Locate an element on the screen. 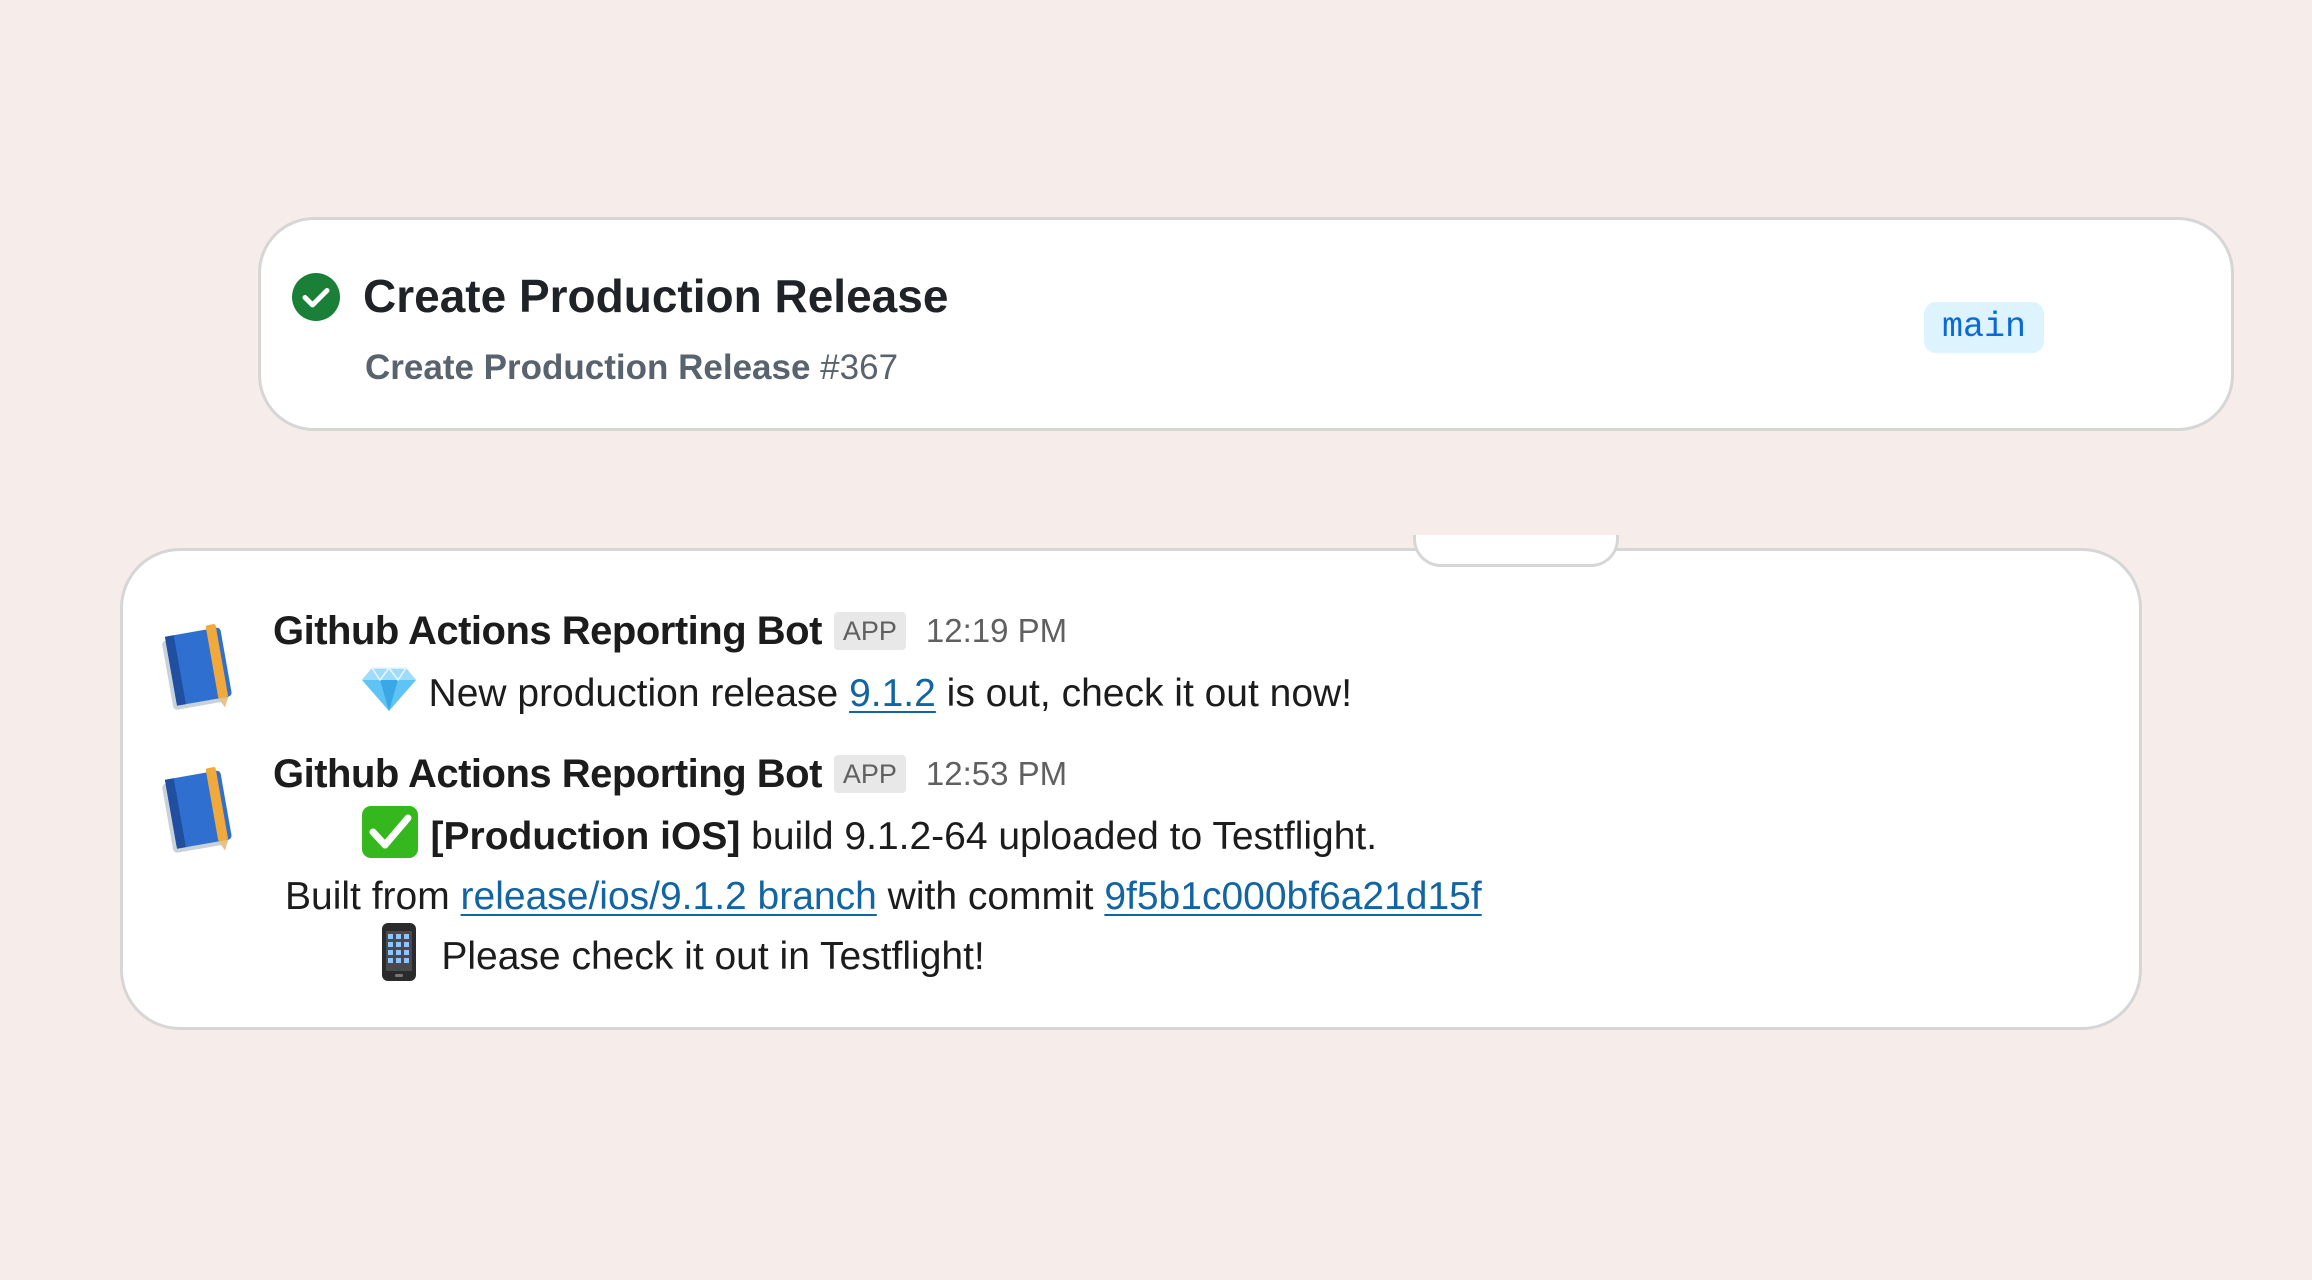 The height and width of the screenshot is (1280, 2312). branch-link: release/ios/9.1.2 branch is located at coordinates (669, 897).